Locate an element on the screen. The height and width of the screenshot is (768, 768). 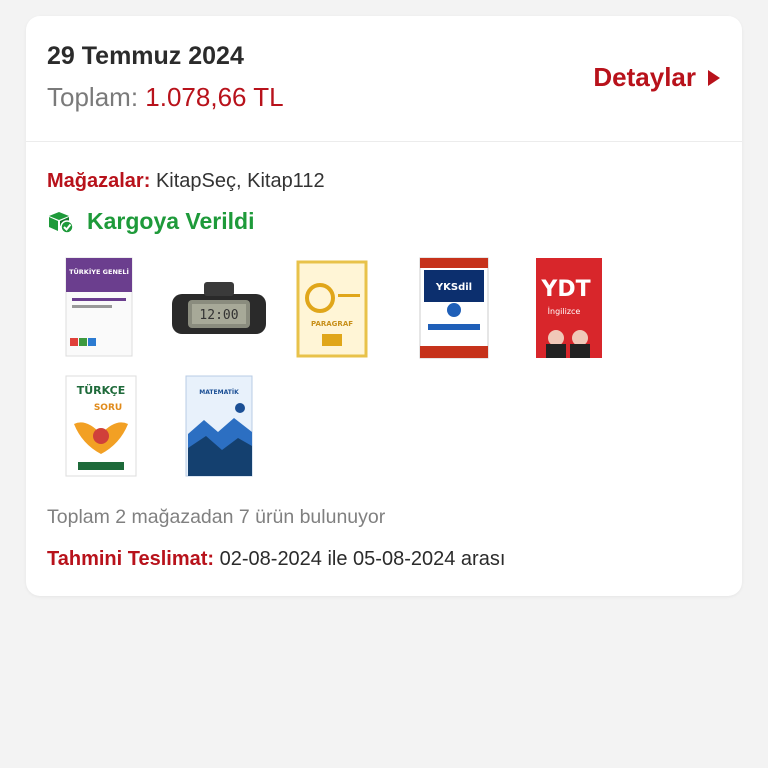
product-thumbnail-5: YDT İngilizce is located at coordinates (569, 308).